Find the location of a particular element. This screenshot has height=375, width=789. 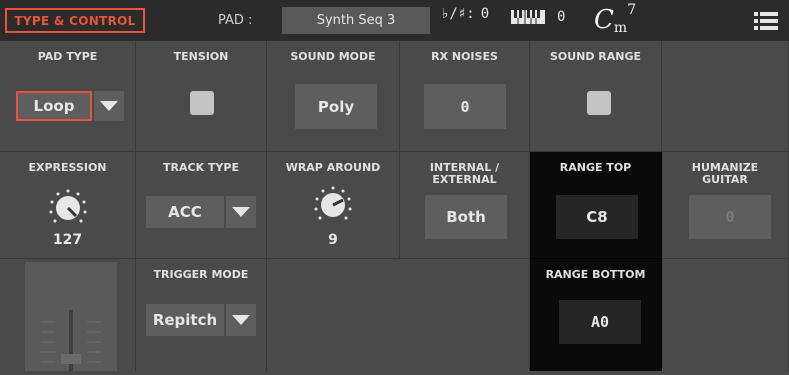

wrap-around-value: 9 is located at coordinates (333, 240).